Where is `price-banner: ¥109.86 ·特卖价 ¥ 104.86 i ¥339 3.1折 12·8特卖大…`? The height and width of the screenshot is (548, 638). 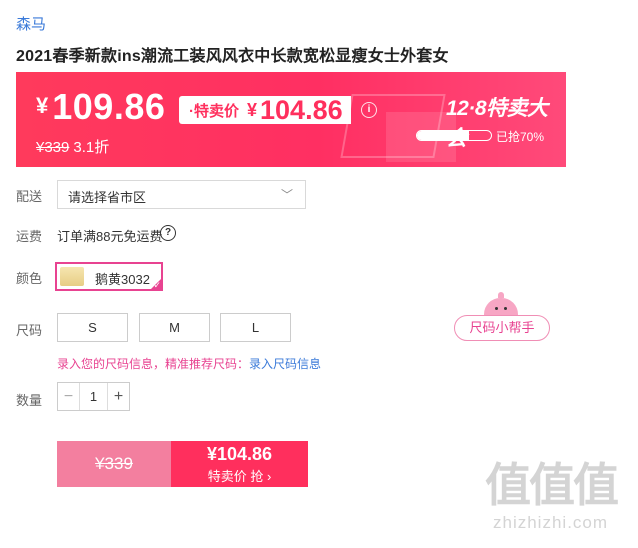
price-banner: ¥109.86 ·特卖价 ¥ 104.86 i ¥339 3.1折 12·8特卖大… is located at coordinates (291, 119).